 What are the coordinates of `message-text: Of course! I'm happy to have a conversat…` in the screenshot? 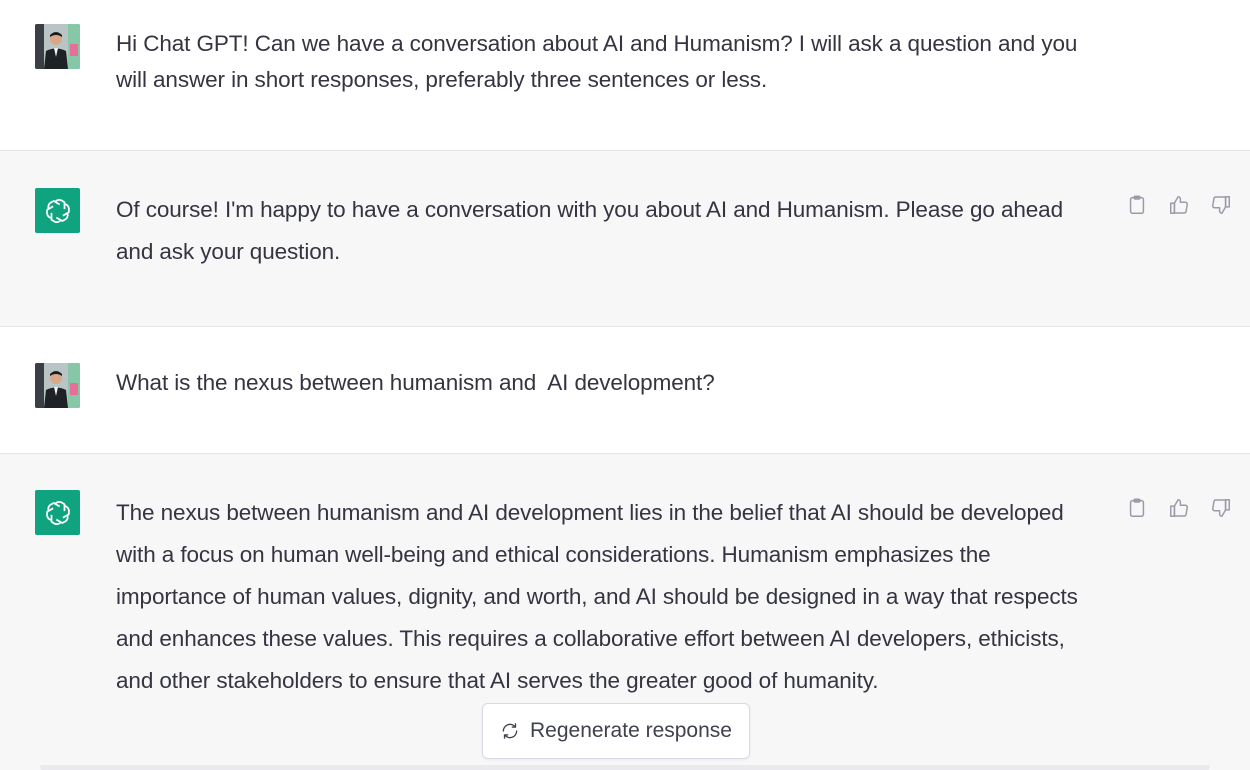 It's located at (590, 230).